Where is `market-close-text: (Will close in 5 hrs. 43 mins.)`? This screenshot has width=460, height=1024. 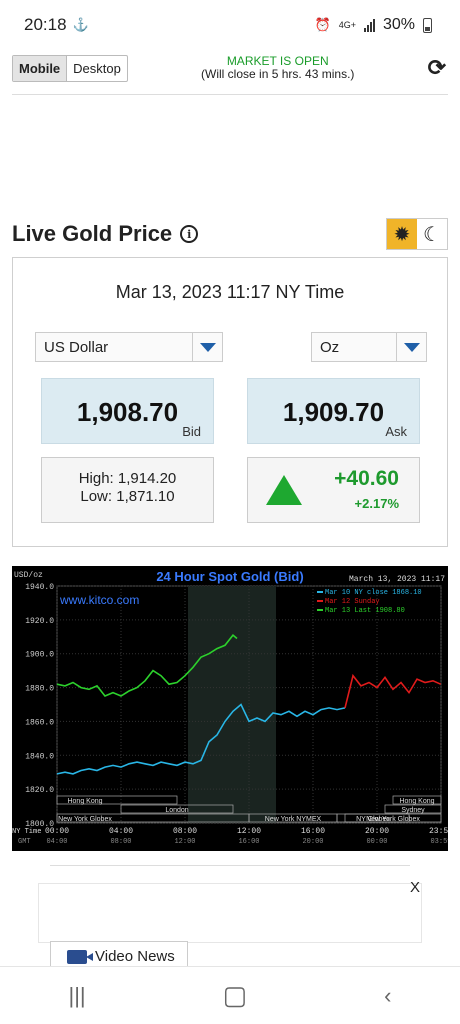 market-close-text: (Will close in 5 hrs. 43 mins.) is located at coordinates (278, 74).